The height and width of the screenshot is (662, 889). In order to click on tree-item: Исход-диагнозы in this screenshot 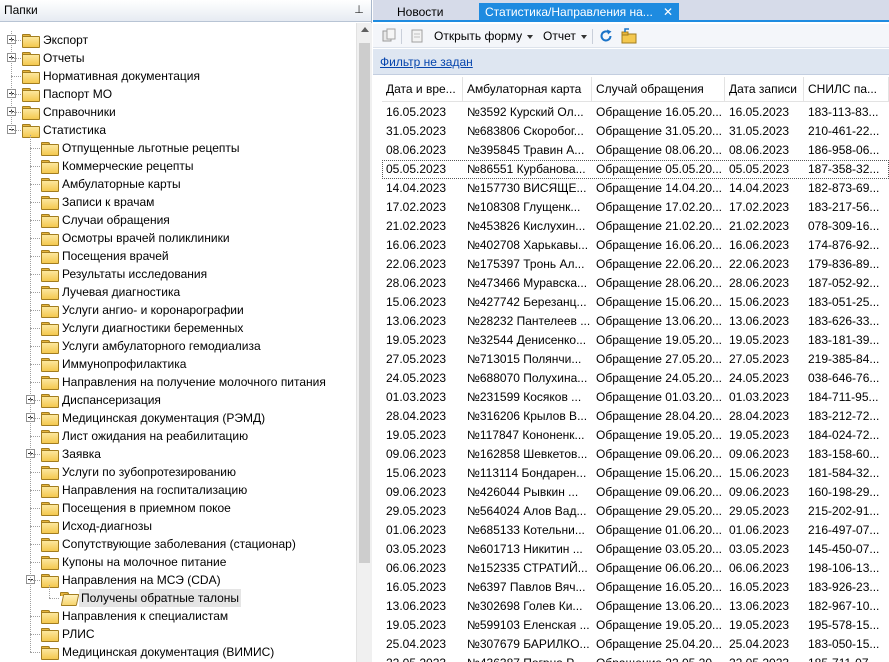, I will do `click(178, 526)`.